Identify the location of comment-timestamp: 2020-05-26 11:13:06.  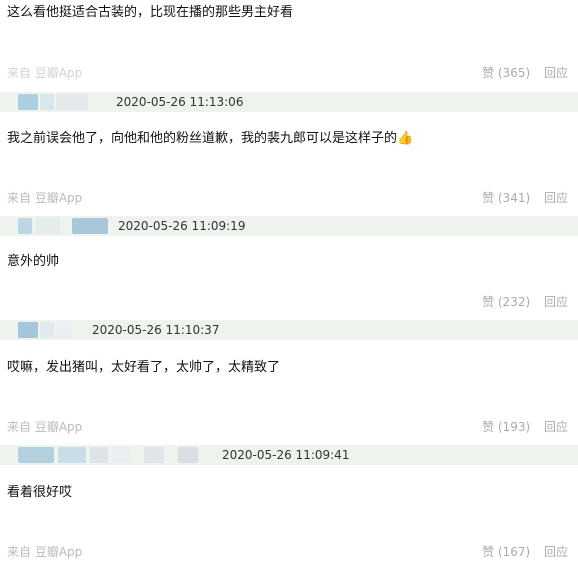
(180, 102).